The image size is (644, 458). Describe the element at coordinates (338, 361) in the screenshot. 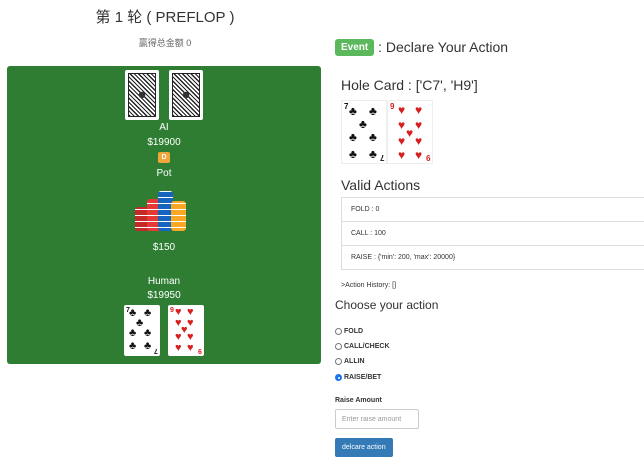

I see `radio-allin` at that location.